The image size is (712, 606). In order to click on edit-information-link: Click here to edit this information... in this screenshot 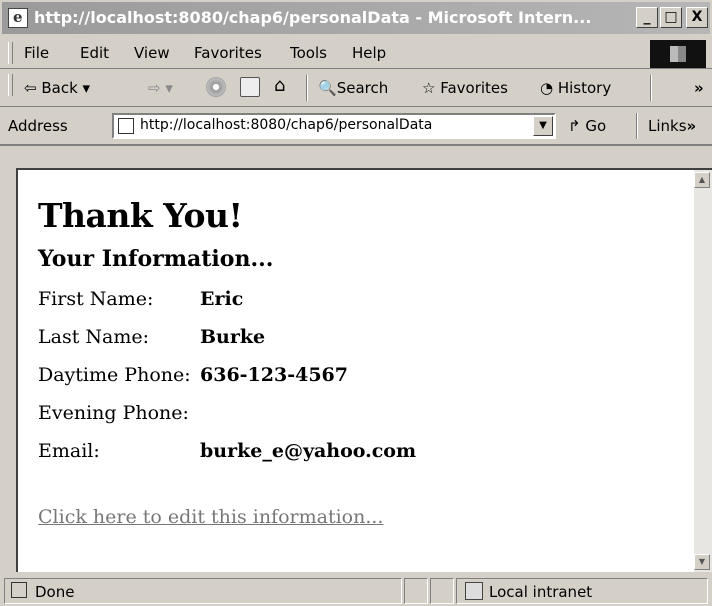, I will do `click(210, 517)`.